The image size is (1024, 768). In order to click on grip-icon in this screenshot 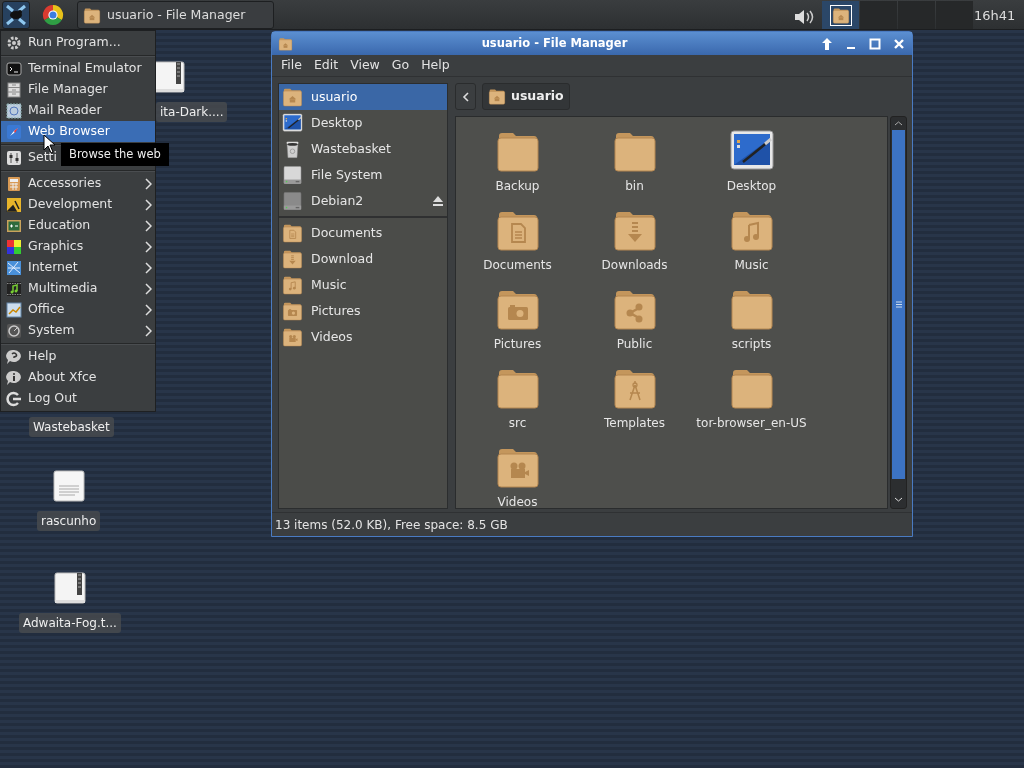, I will do `click(898, 304)`.